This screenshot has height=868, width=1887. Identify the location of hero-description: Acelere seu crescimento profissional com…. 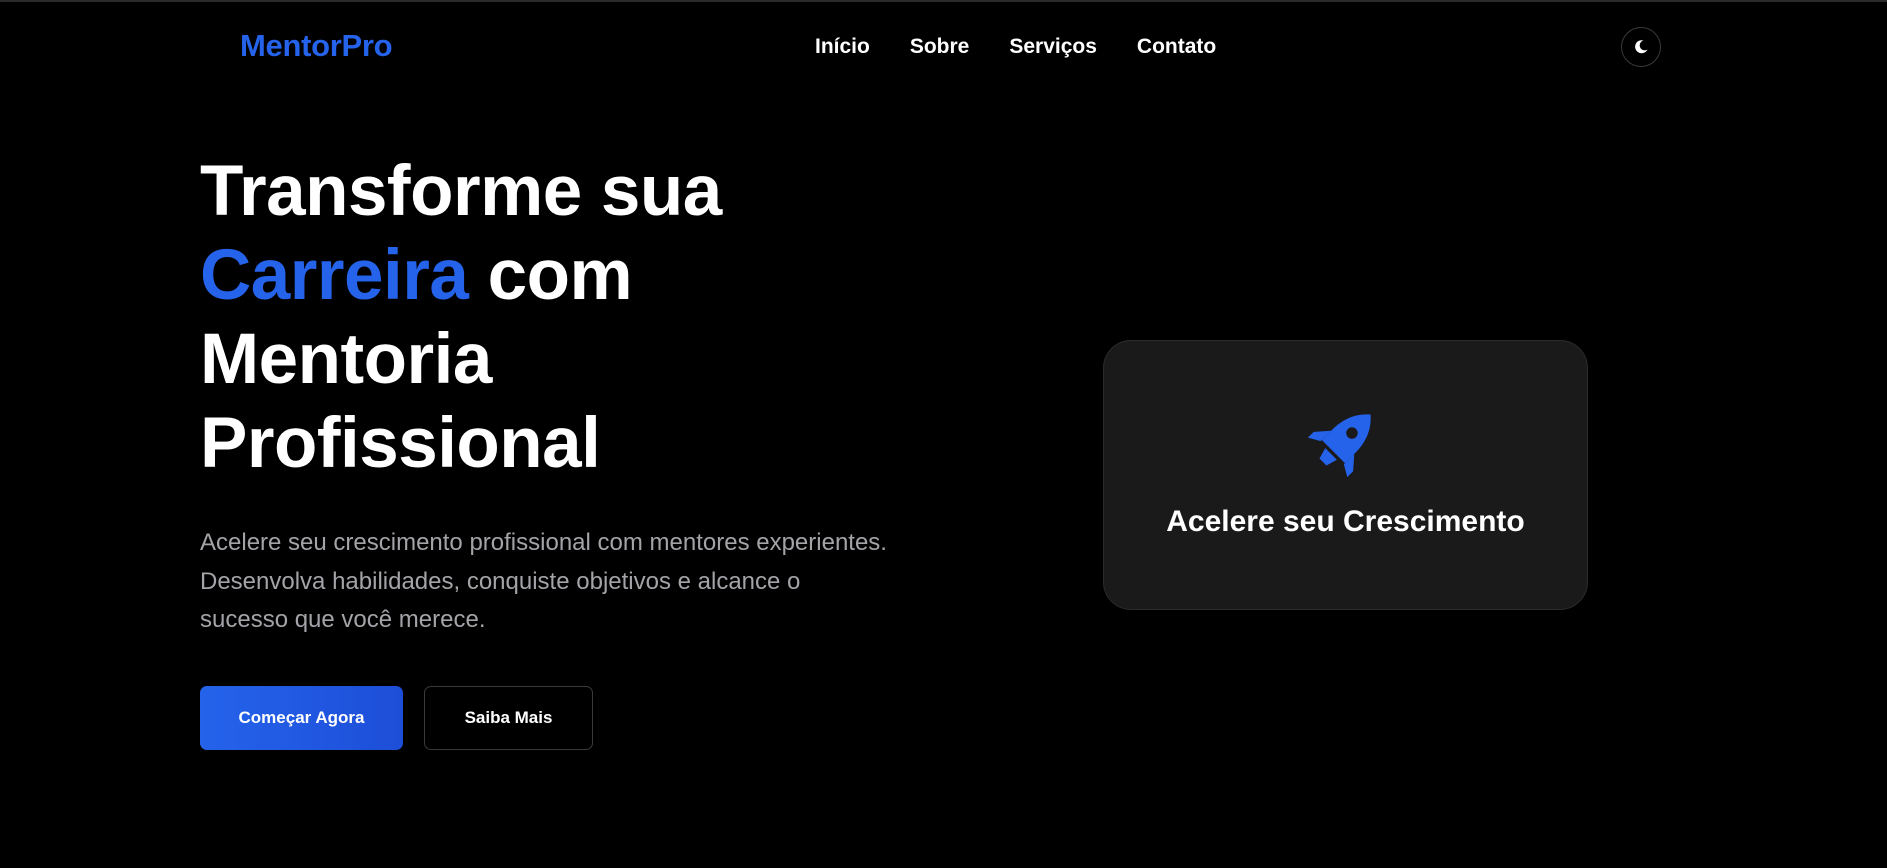
(543, 581).